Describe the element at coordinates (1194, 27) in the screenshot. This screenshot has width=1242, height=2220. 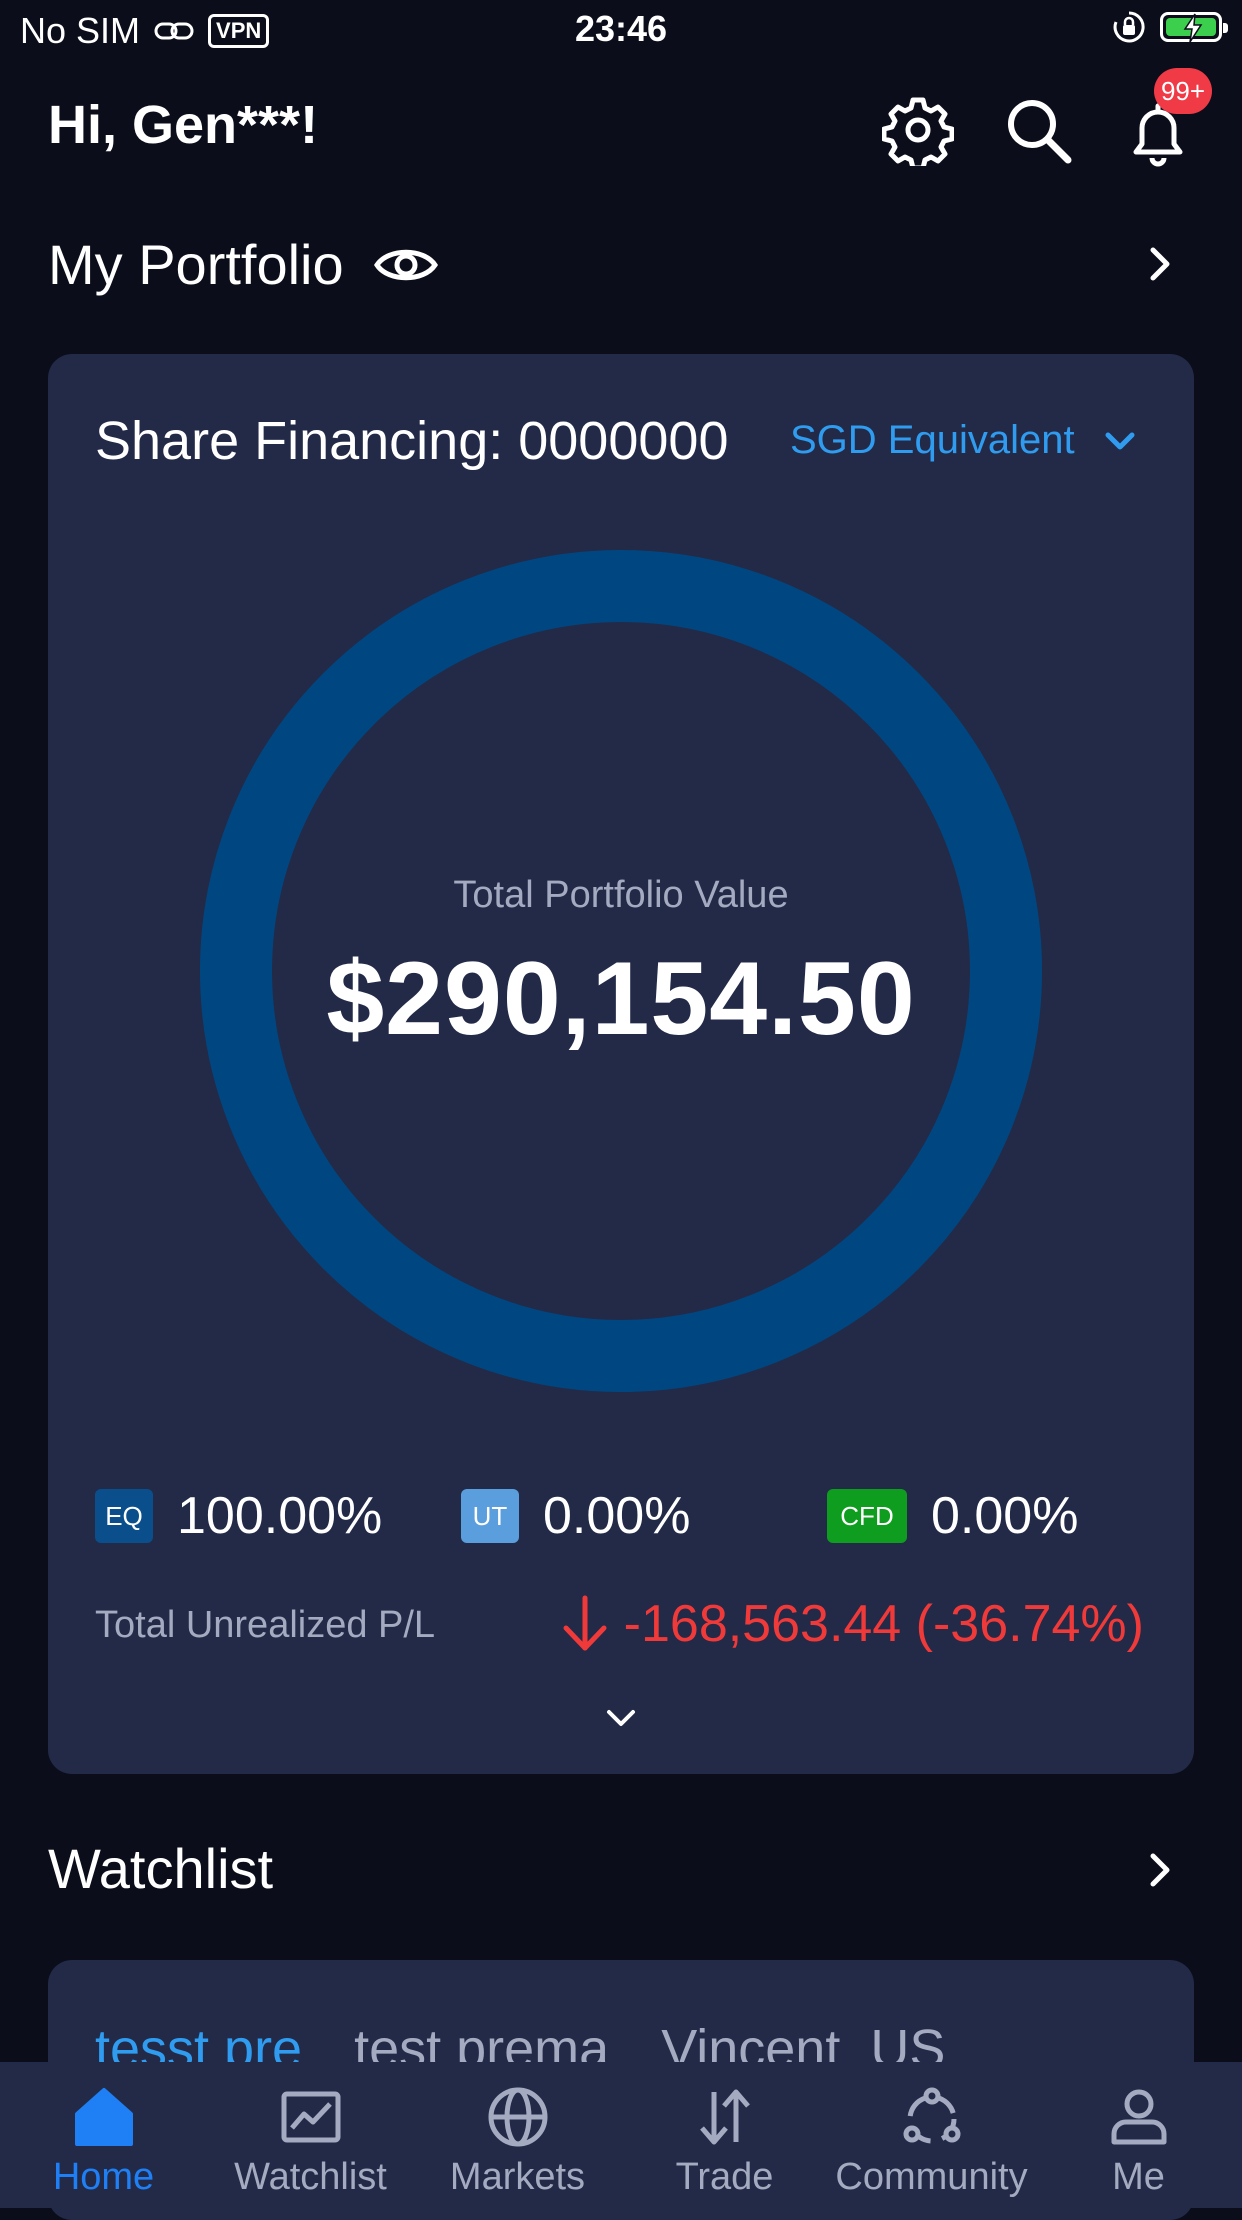
I see `battery-icon` at that location.